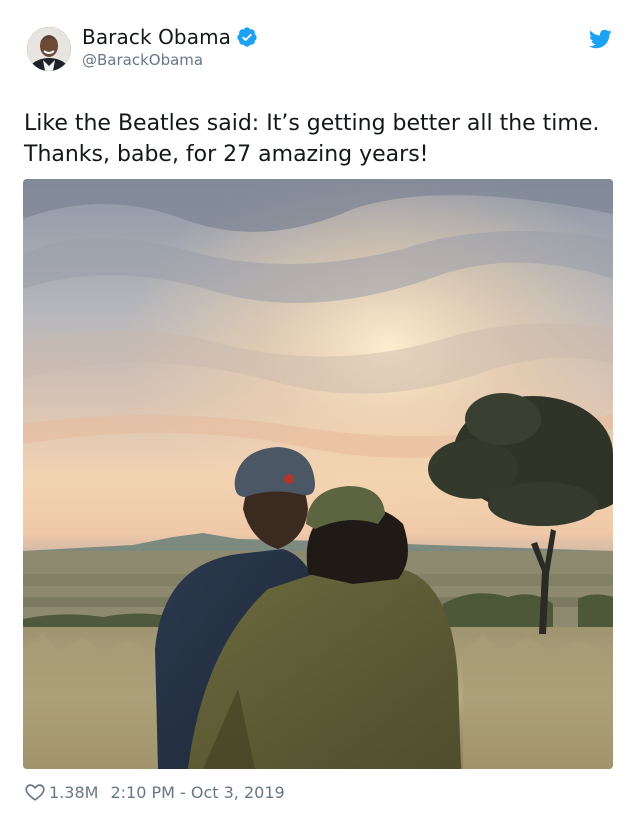 The width and height of the screenshot is (640, 820). Describe the element at coordinates (73, 792) in the screenshot. I see `like-count: 1.38M` at that location.